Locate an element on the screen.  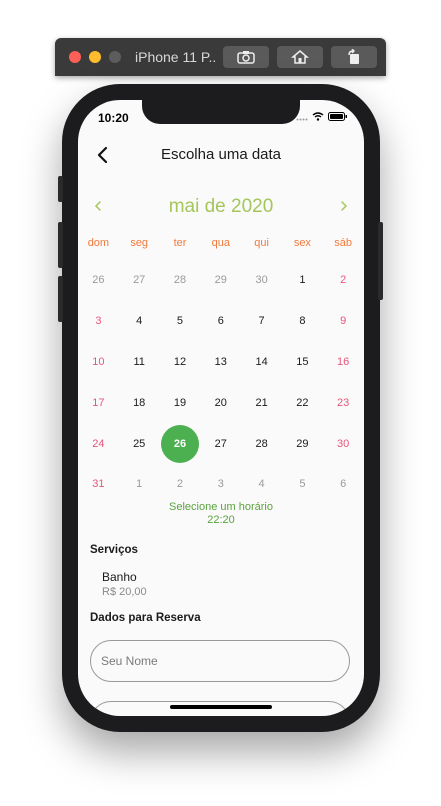
calendar-day: 31 is located at coordinates (98, 484).